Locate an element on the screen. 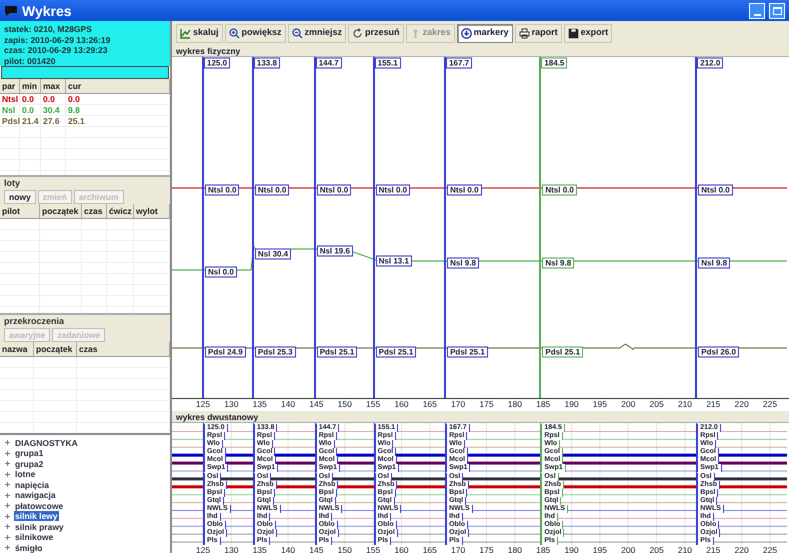  toolbar-button: raport is located at coordinates (538, 33).